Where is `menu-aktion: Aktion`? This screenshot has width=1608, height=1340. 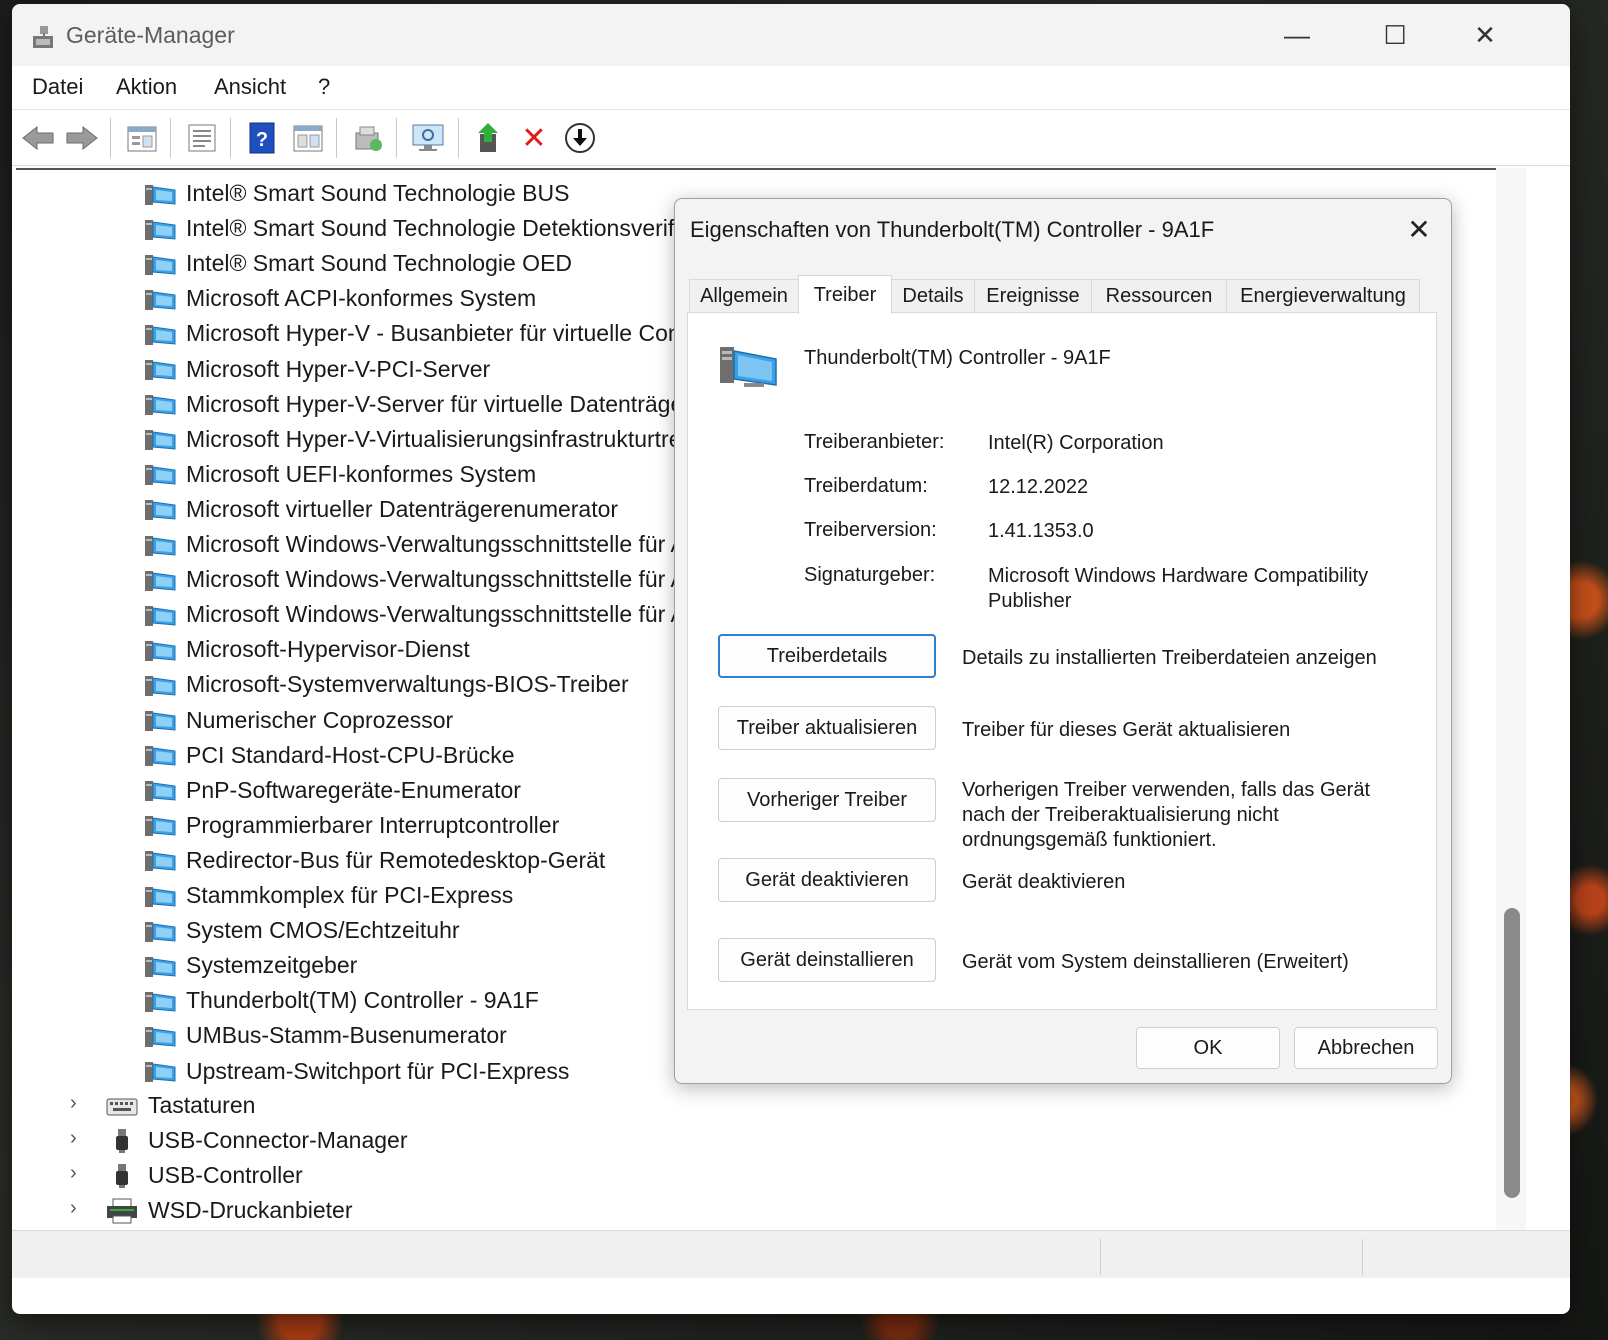 menu-aktion: Aktion is located at coordinates (146, 87).